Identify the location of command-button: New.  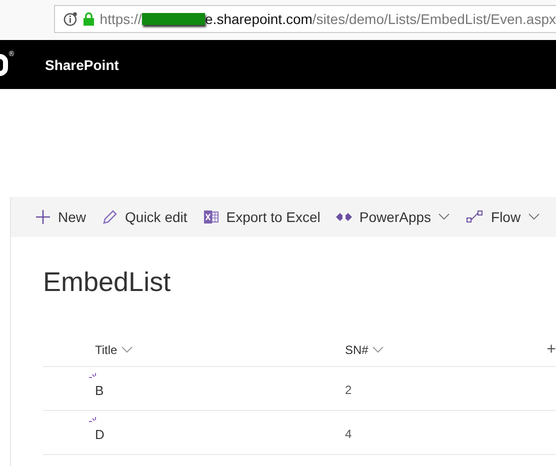
(60, 217).